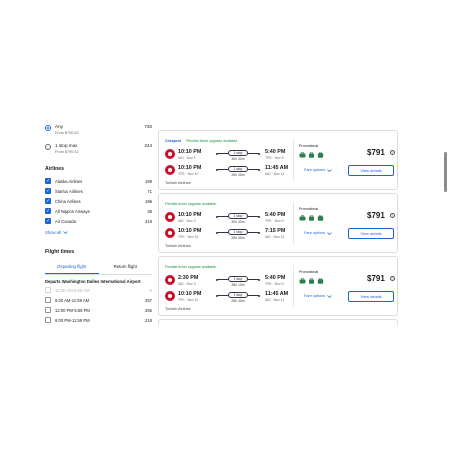 This screenshot has height=450, width=450. What do you see at coordinates (238, 285) in the screenshot?
I see `duration: 38h 10m` at bounding box center [238, 285].